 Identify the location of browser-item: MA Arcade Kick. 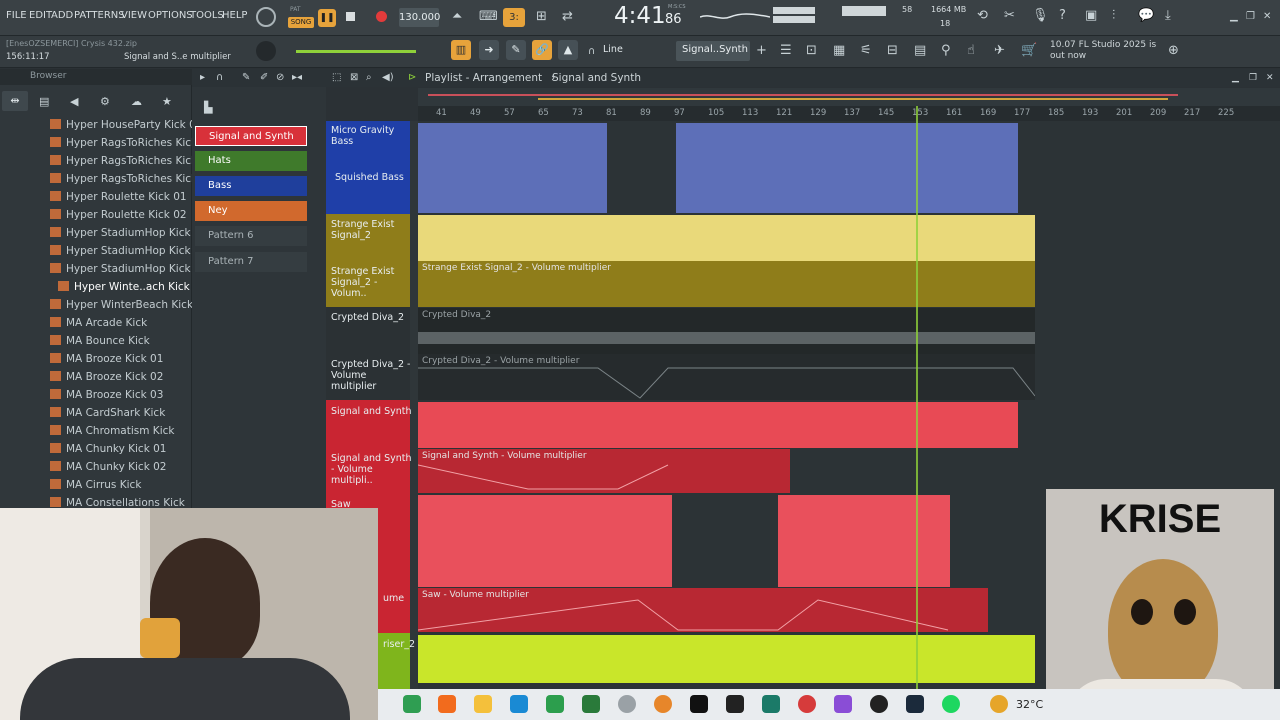
(98, 326).